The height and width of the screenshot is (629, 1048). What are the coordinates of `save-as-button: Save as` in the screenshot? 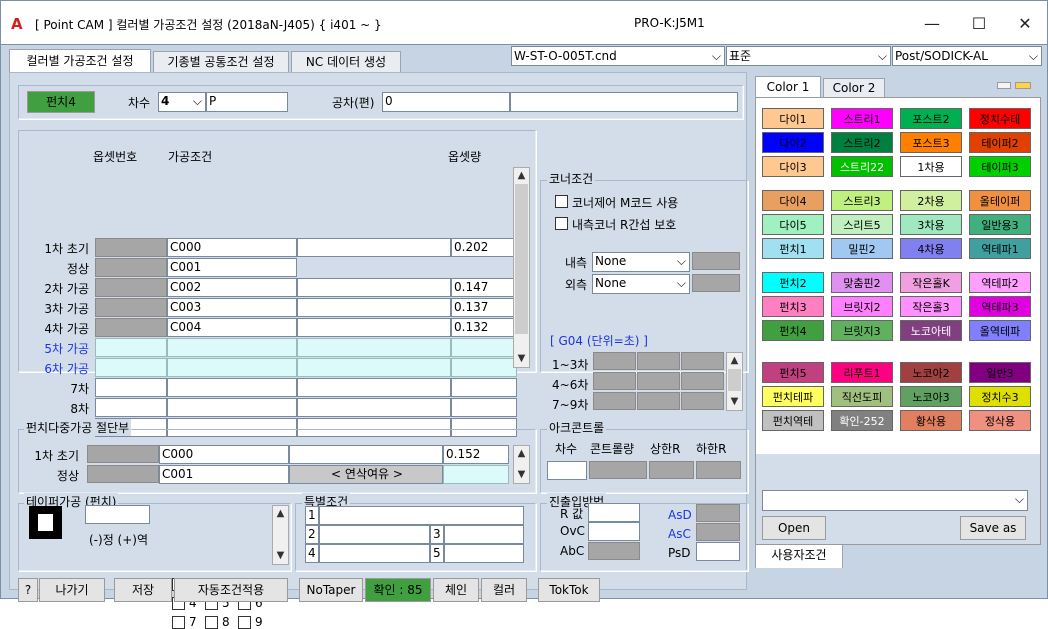 It's located at (993, 528).